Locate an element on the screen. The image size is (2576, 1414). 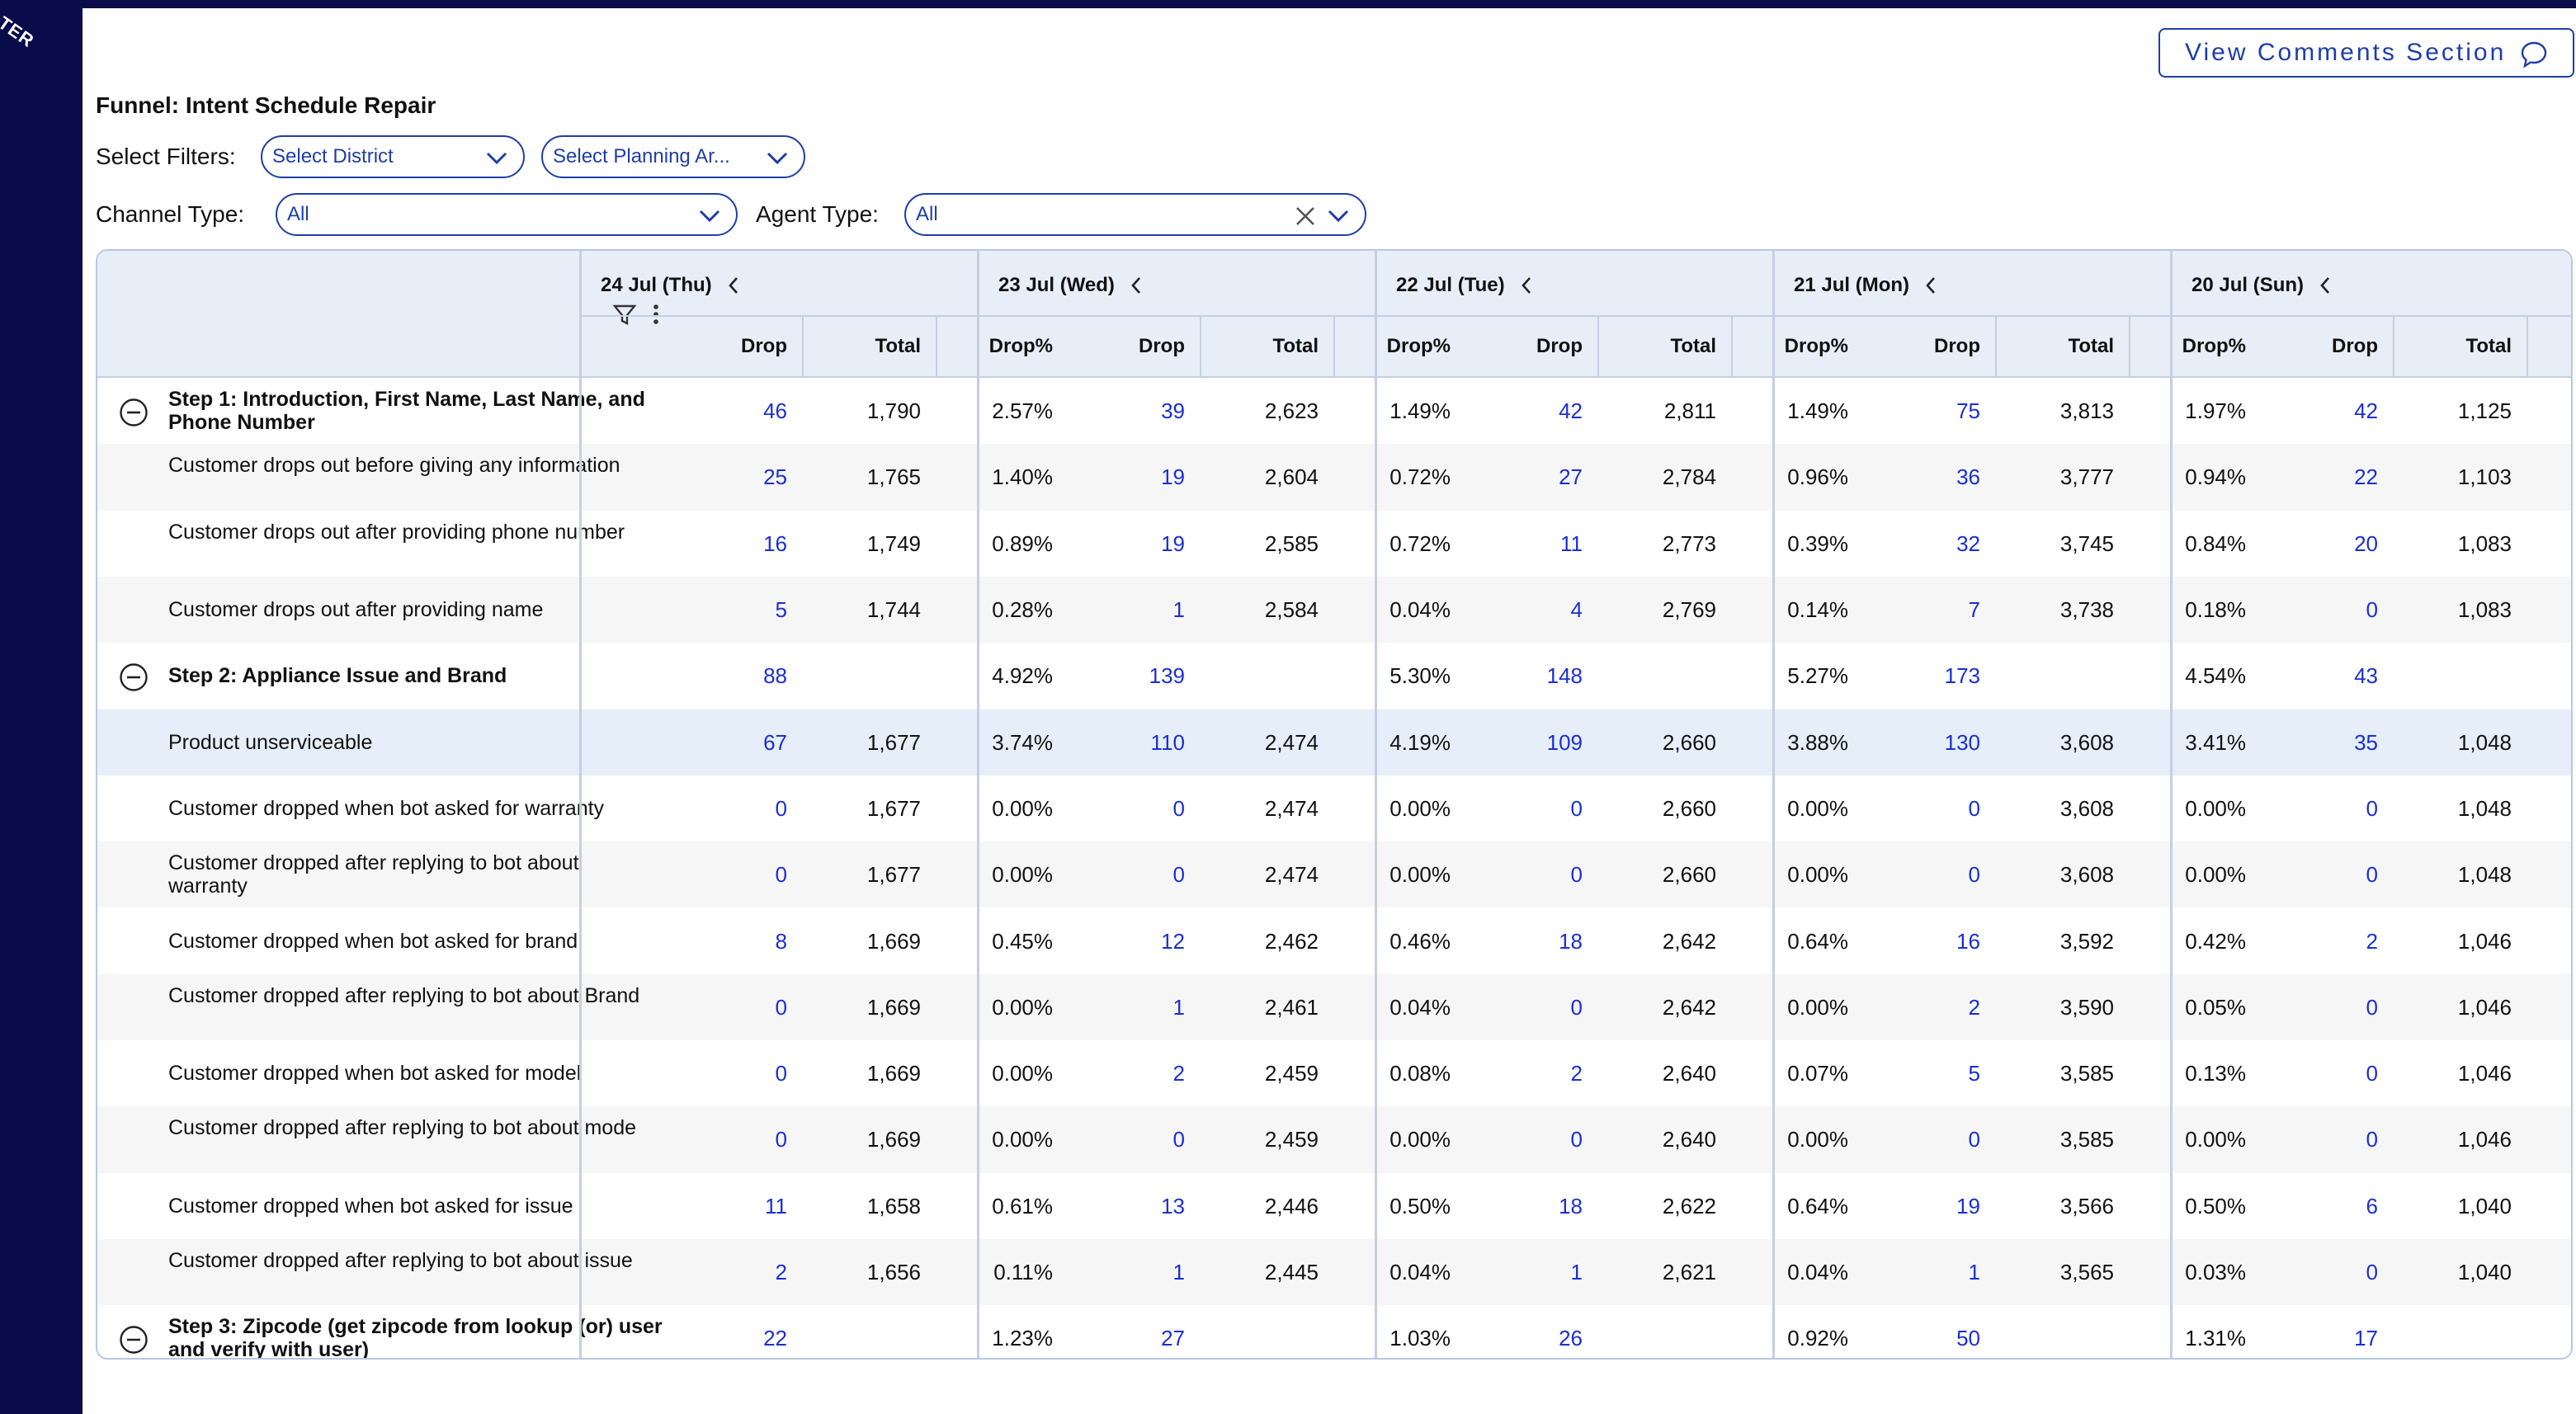
drop-cell: 130 is located at coordinates (1963, 743).